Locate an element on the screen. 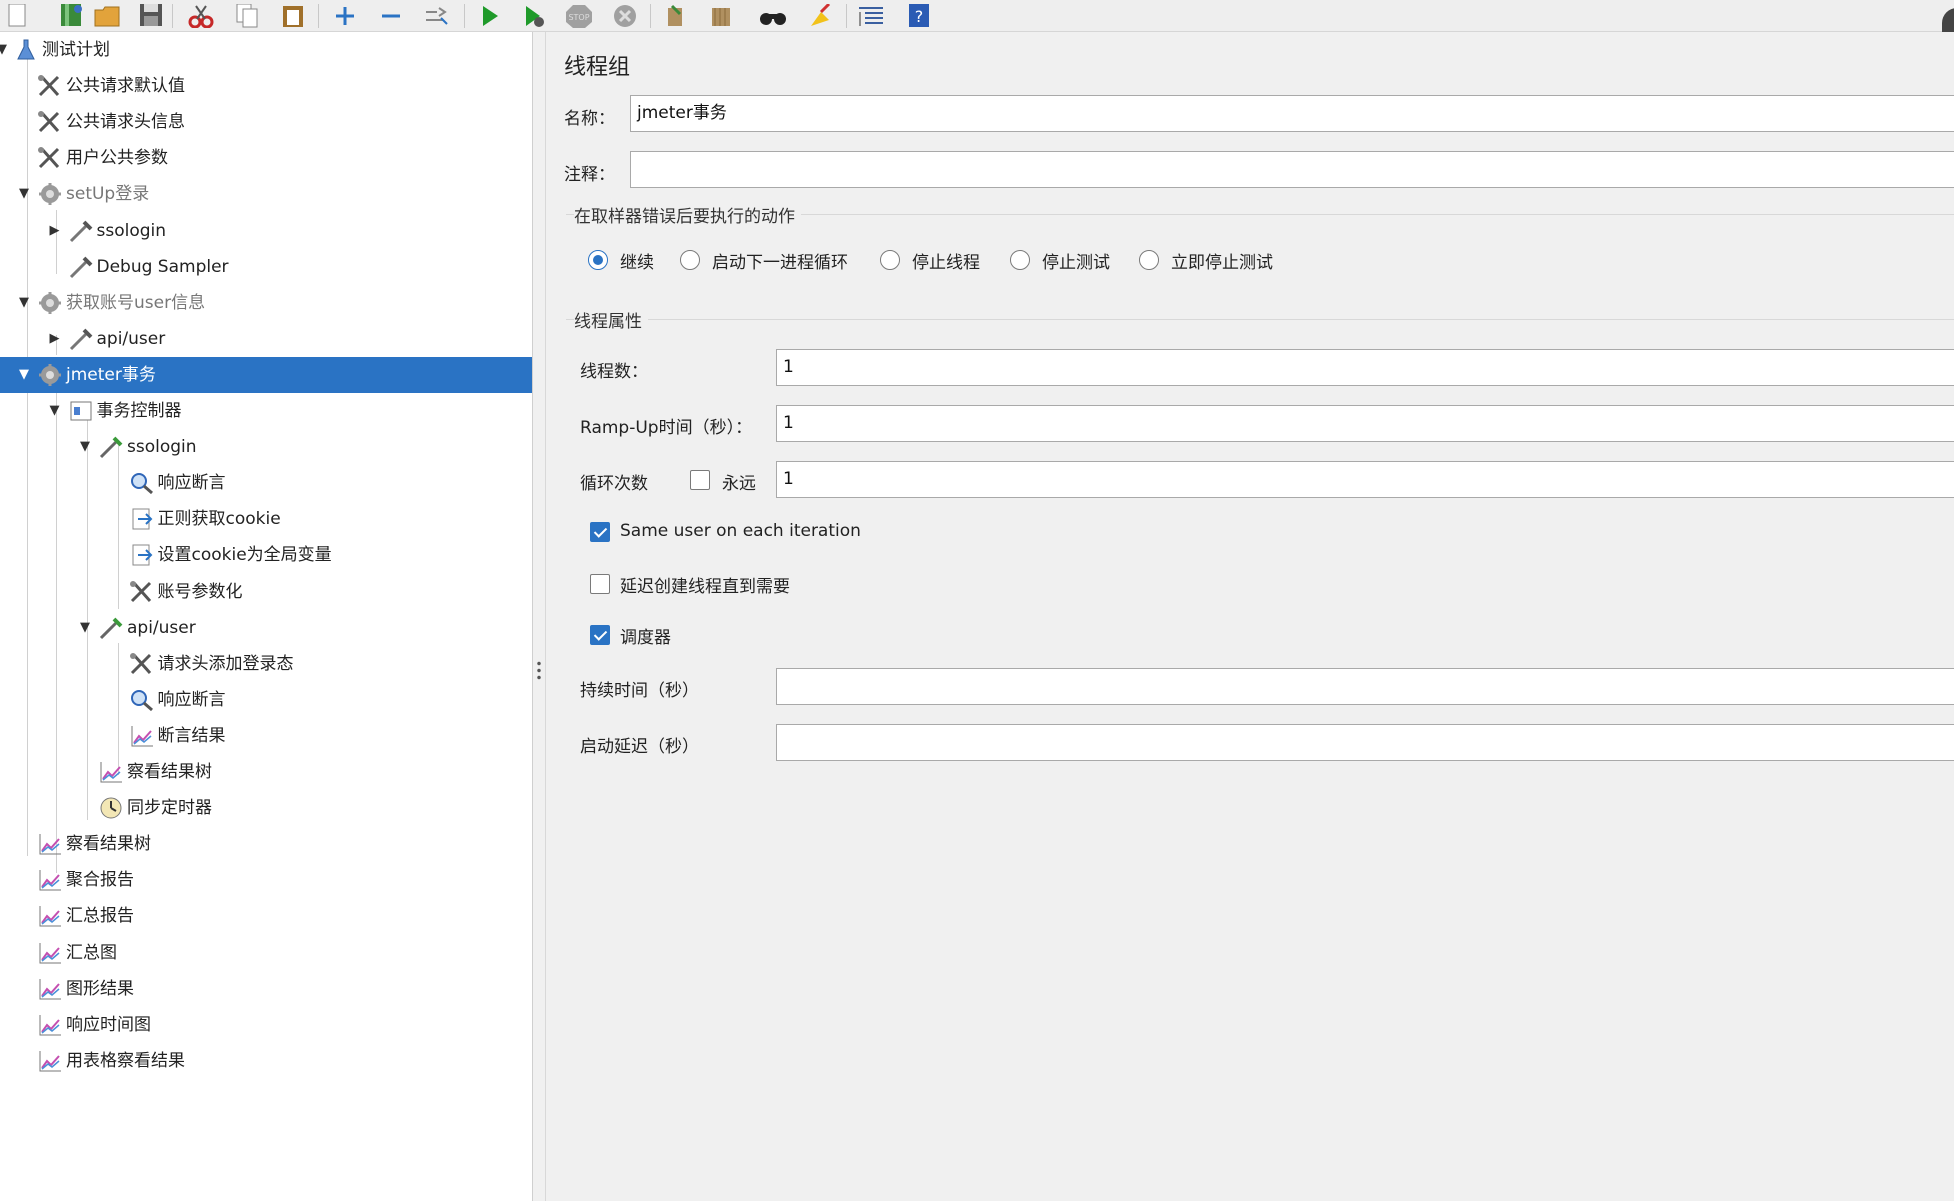 The width and height of the screenshot is (1954, 1201). tree-node-label: 测试计划 is located at coordinates (76, 50).